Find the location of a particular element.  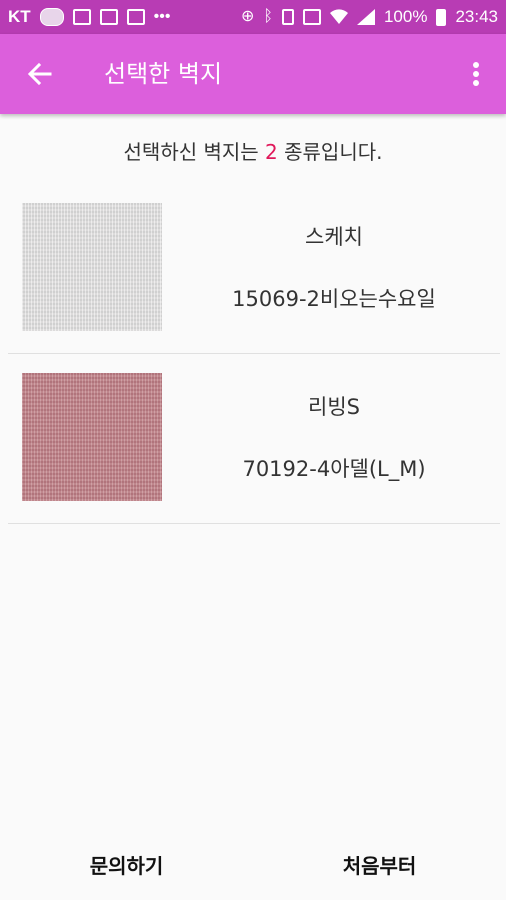

signal-icon is located at coordinates (365, 17).